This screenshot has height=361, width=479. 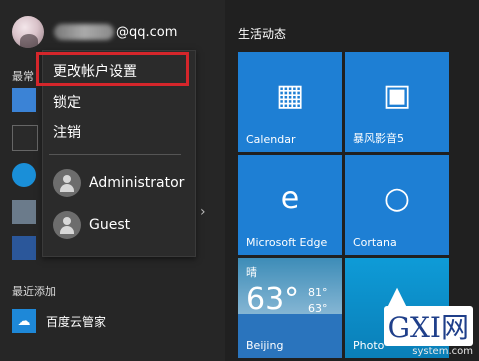 I want to click on weather-city: Beijing, so click(x=265, y=345).